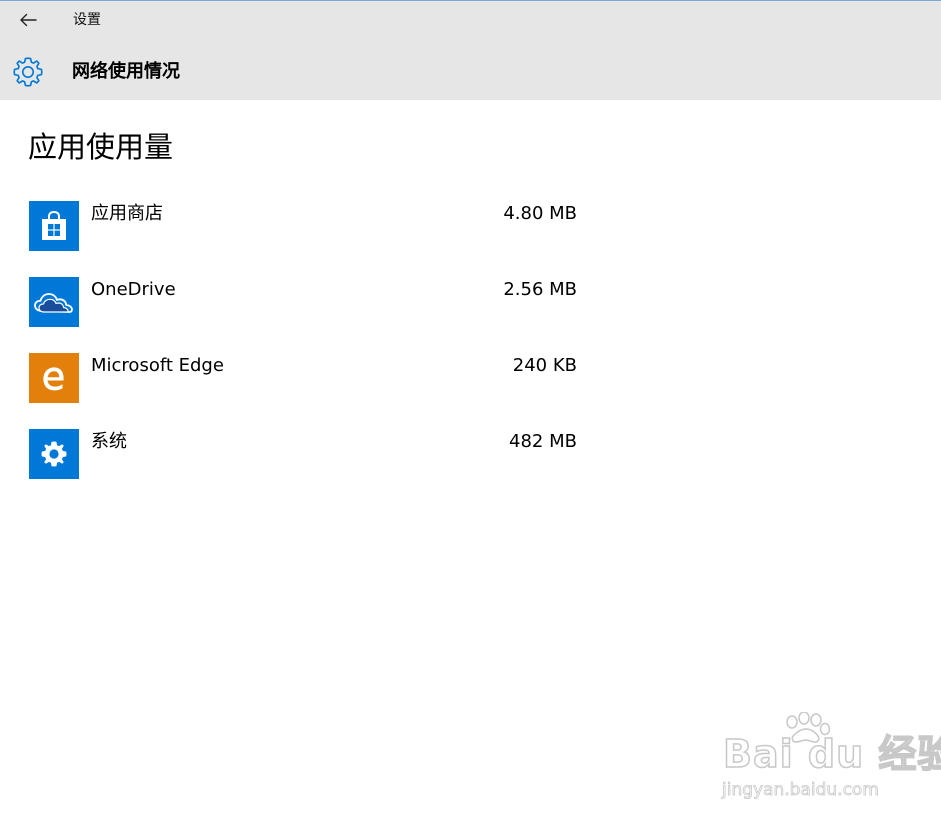 This screenshot has height=815, width=941. Describe the element at coordinates (470, 20) in the screenshot. I see `title-bar: 设置` at that location.